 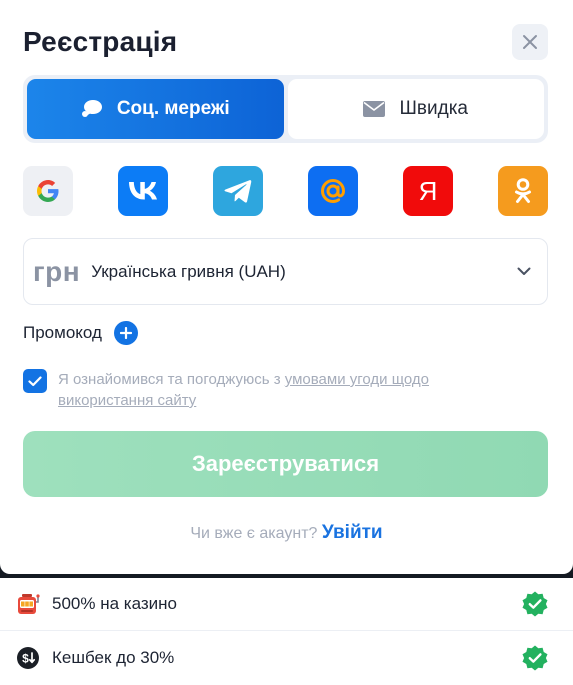 What do you see at coordinates (91, 108) in the screenshot?
I see `chat-bubble-icon` at bounding box center [91, 108].